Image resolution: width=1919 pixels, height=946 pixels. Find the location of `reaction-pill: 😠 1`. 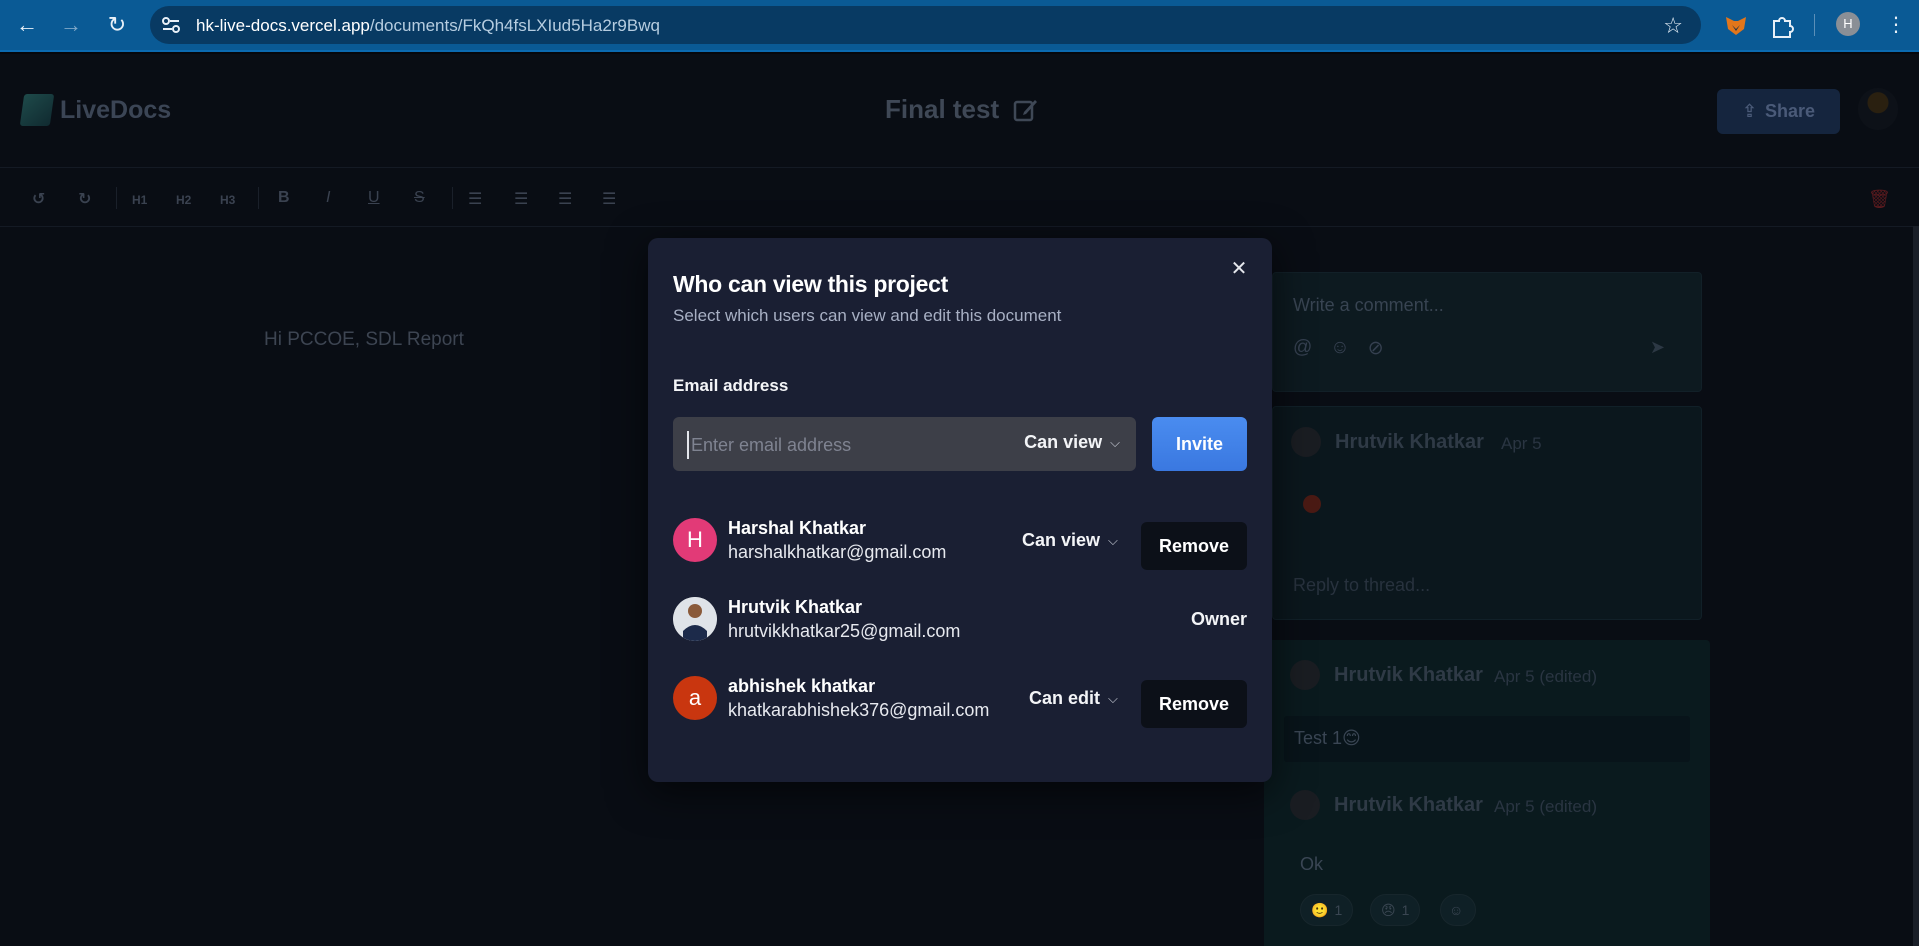

reaction-pill: 😠 1 is located at coordinates (1395, 910).